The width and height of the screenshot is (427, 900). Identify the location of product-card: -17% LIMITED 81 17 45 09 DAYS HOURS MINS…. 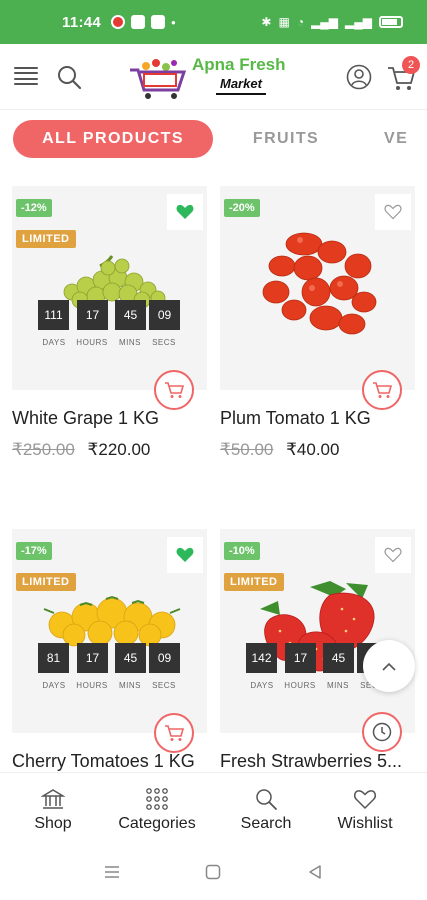
(109, 650).